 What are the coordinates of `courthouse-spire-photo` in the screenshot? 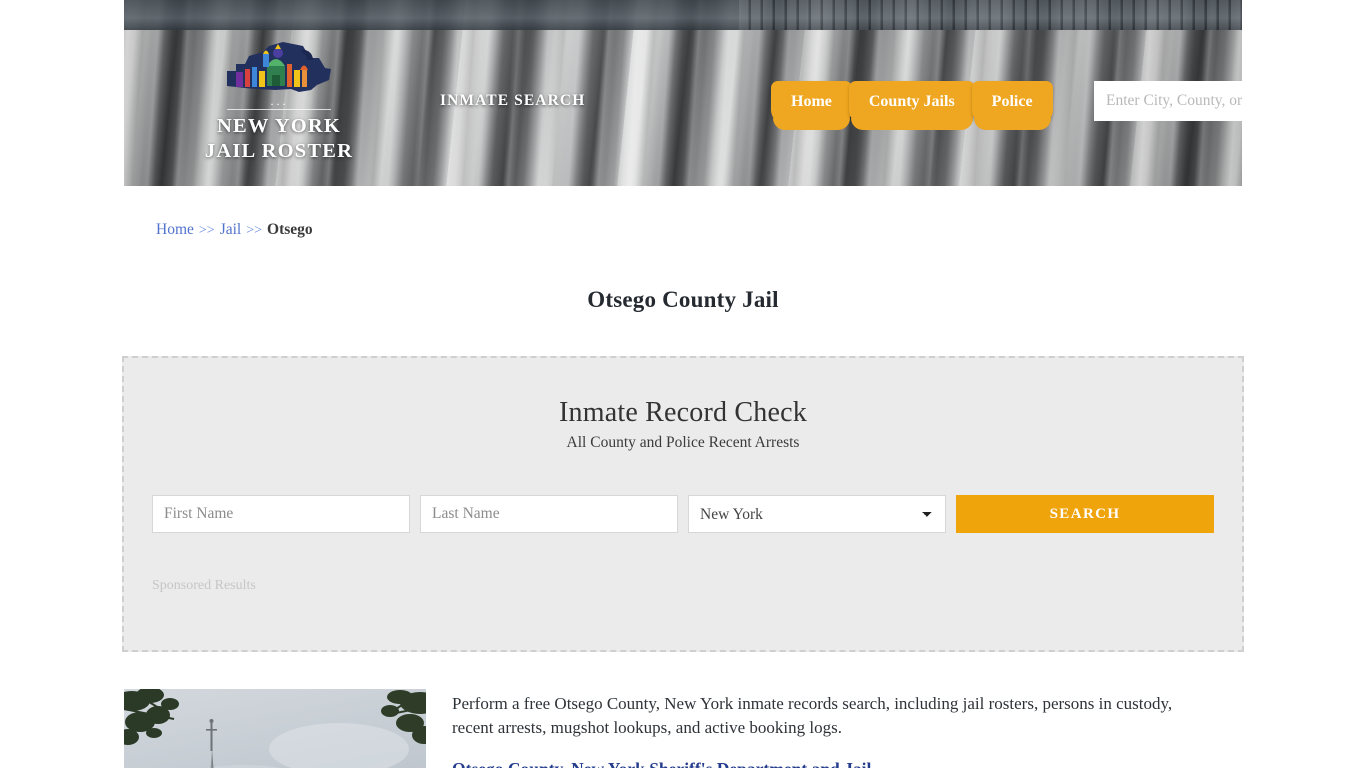 It's located at (275, 728).